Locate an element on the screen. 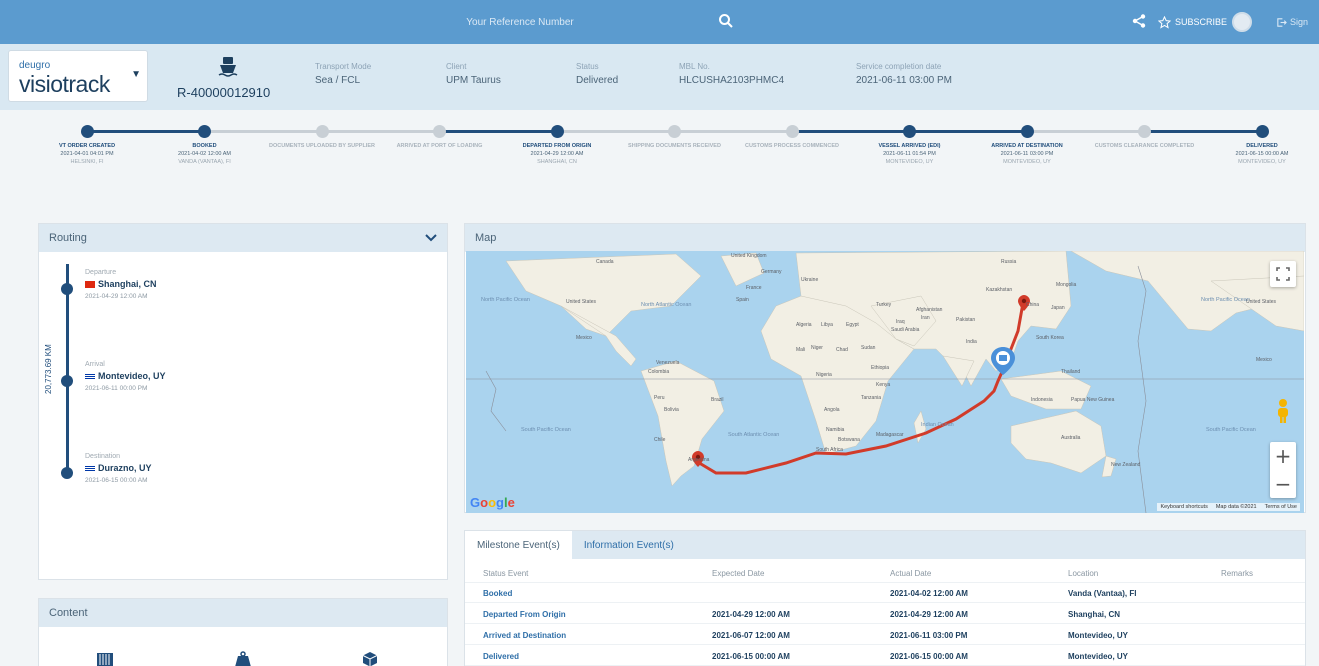 This screenshot has width=1319, height=666. milestone-item: SHIPPING DOCUMENTS RECEIVED is located at coordinates (675, 146).